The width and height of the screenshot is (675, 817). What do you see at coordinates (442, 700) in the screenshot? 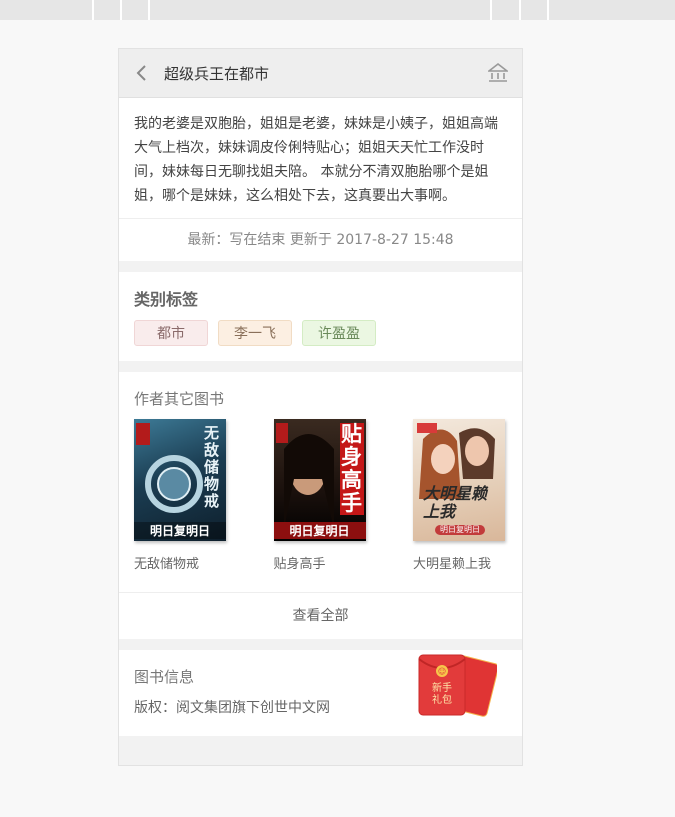
I see `red-packet-label-line2: 礼包` at bounding box center [442, 700].